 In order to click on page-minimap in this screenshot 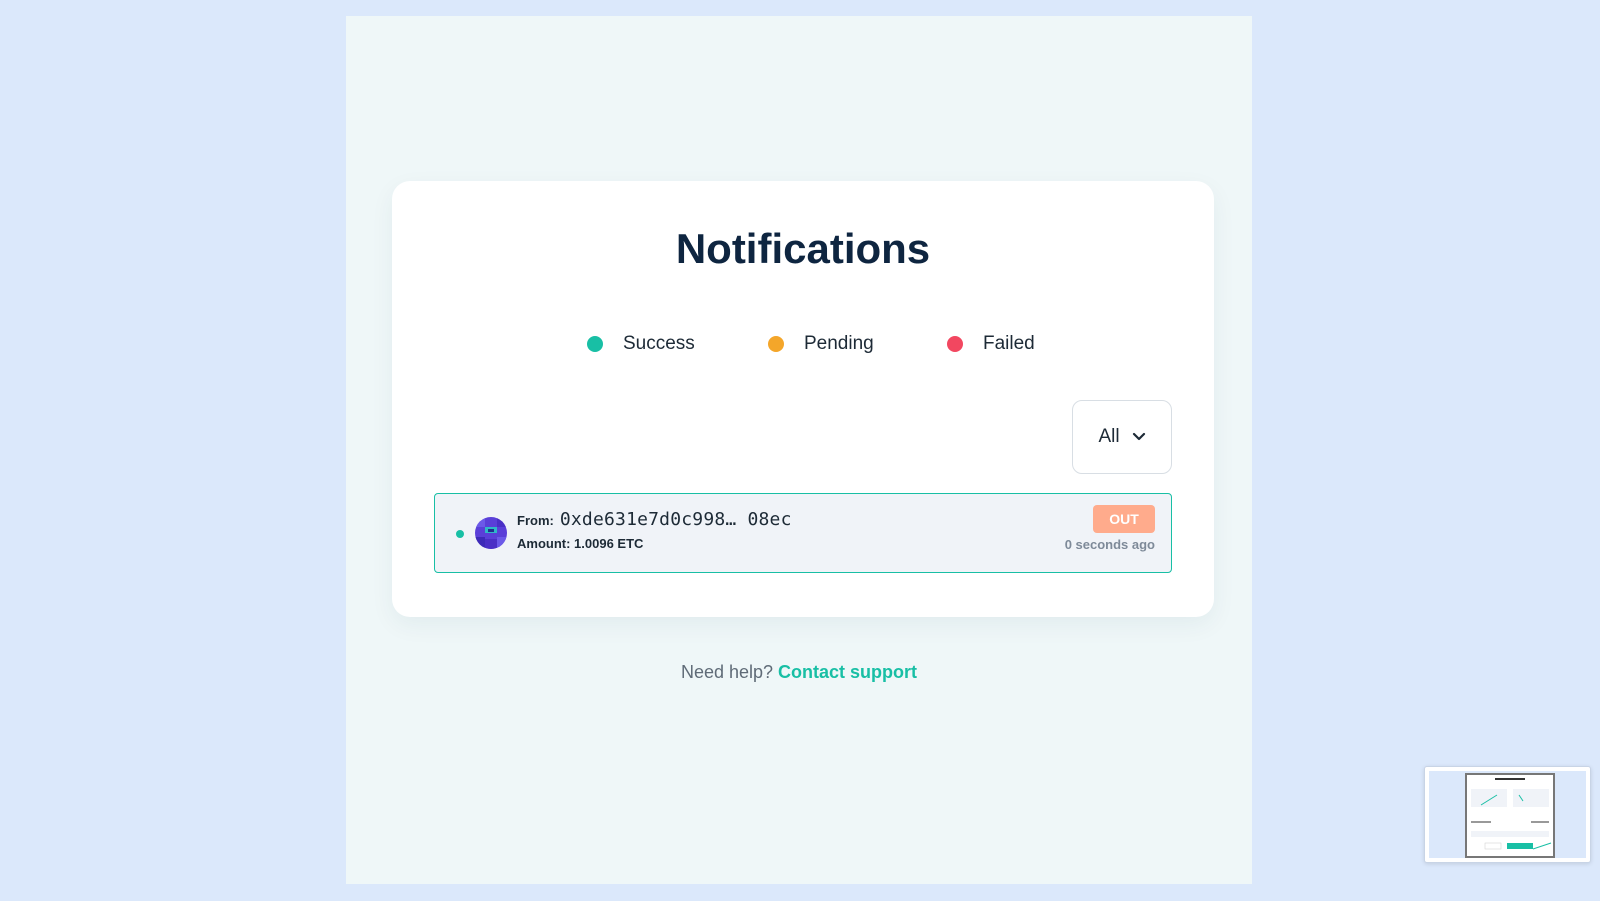, I will do `click(1507, 814)`.